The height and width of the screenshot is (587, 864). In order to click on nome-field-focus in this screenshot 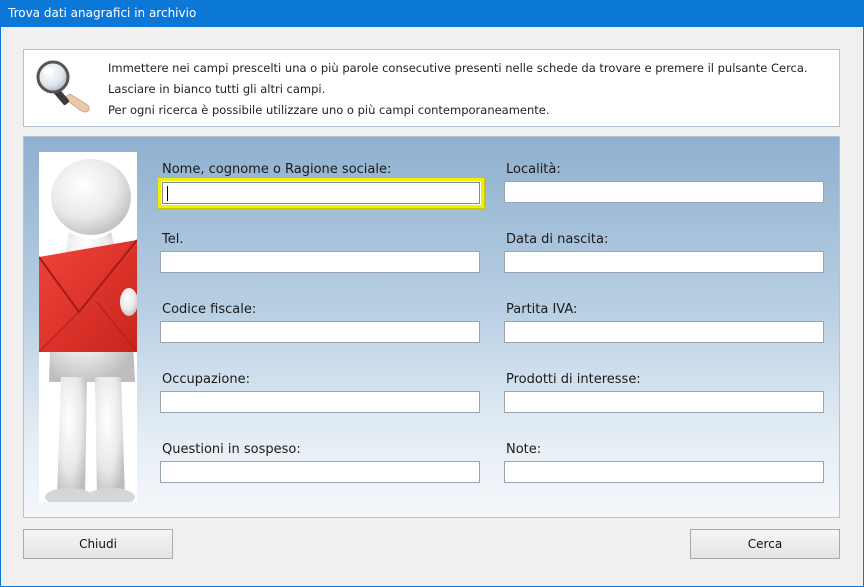, I will do `click(321, 193)`.